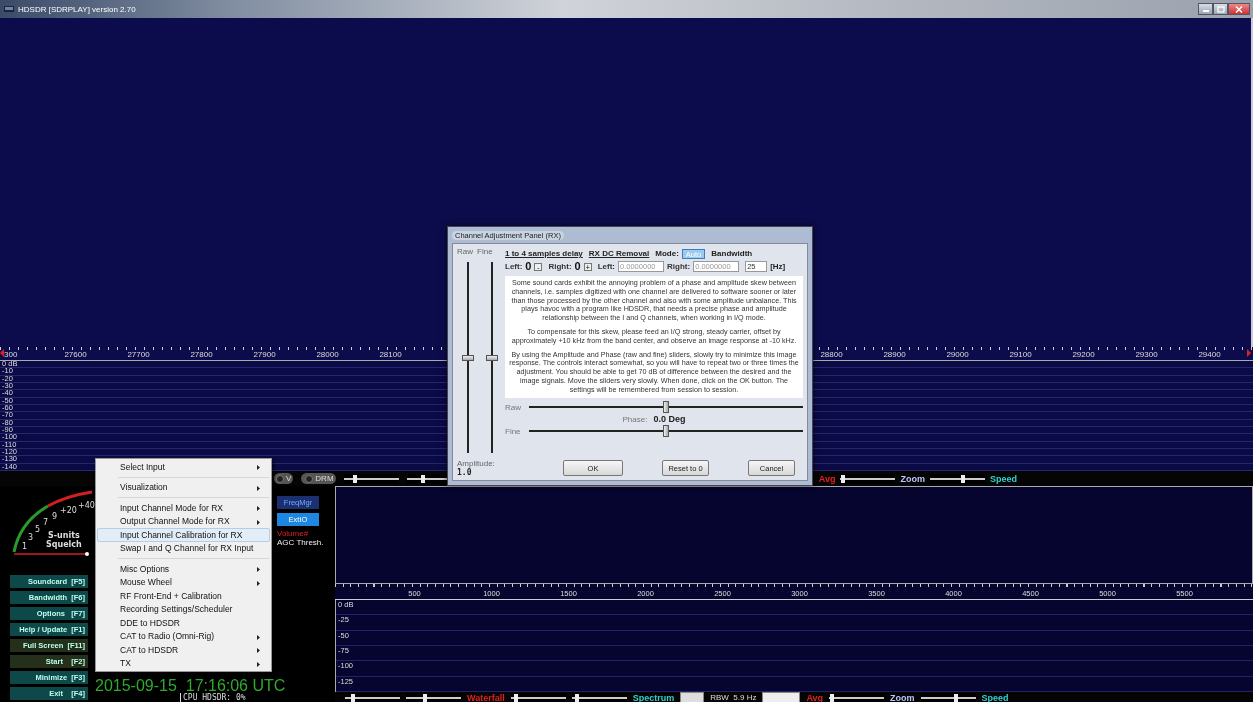  Describe the element at coordinates (183, 487) in the screenshot. I see `menu-item: Visualization` at that location.